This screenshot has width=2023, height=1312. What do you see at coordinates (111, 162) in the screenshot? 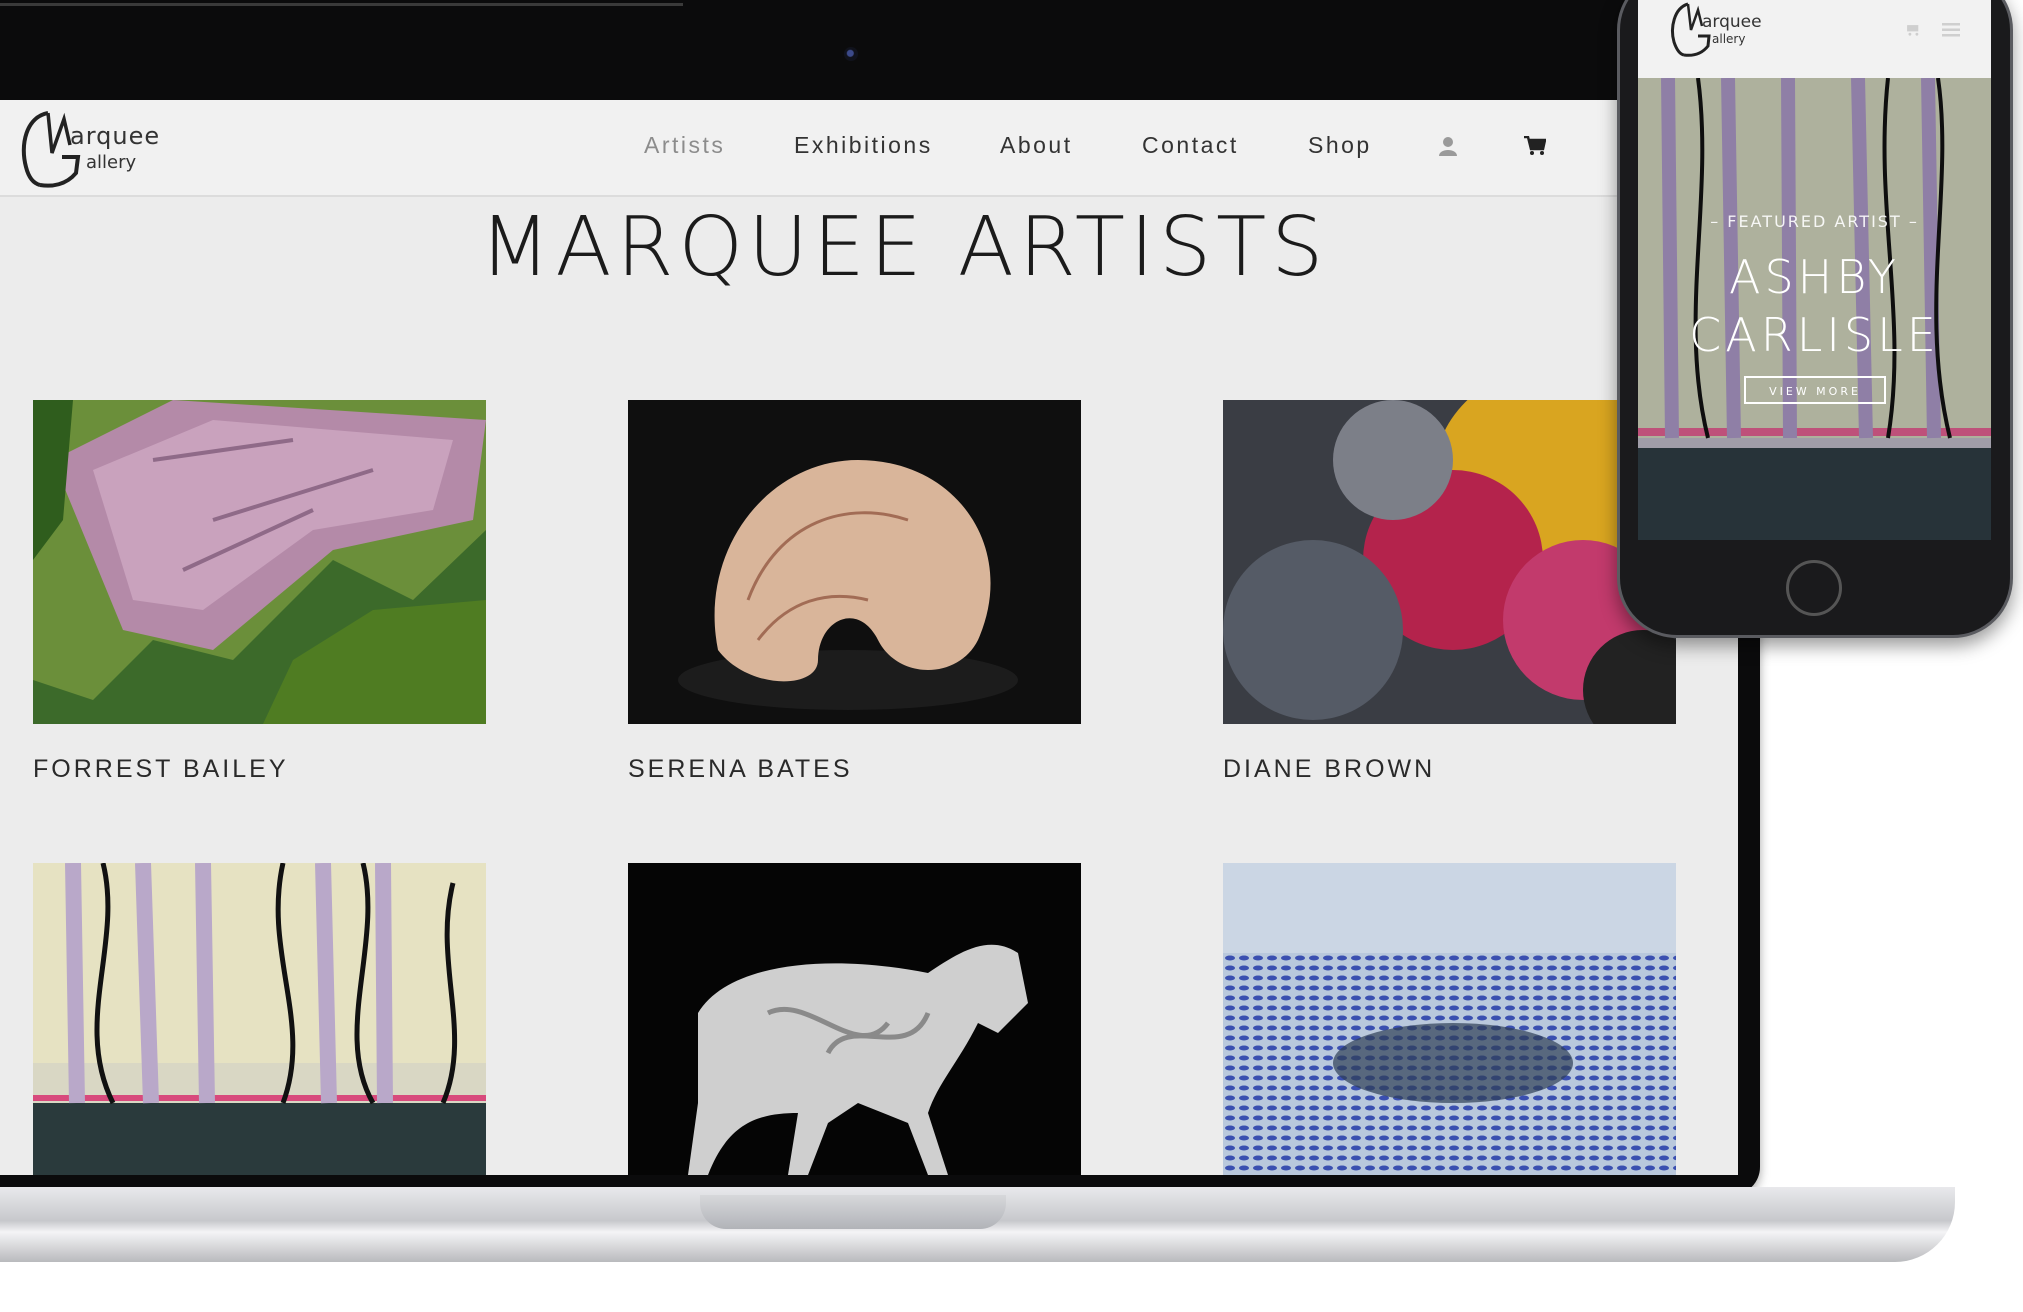
I see `logo-text-allery: allery` at bounding box center [111, 162].